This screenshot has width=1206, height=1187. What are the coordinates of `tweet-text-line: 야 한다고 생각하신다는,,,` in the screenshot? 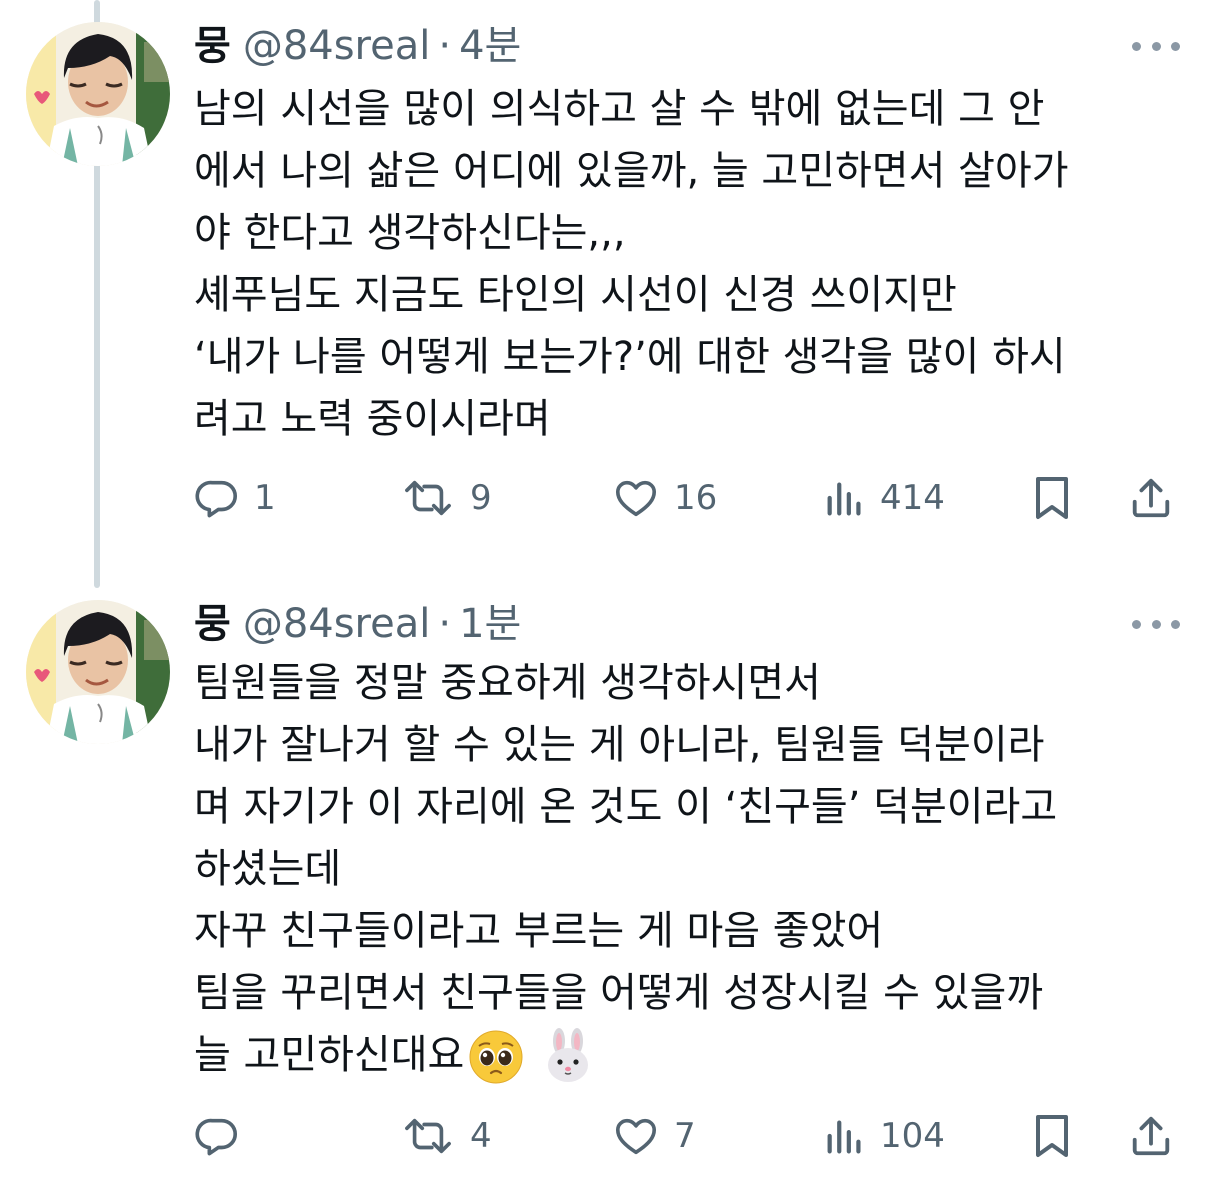 It's located at (410, 233).